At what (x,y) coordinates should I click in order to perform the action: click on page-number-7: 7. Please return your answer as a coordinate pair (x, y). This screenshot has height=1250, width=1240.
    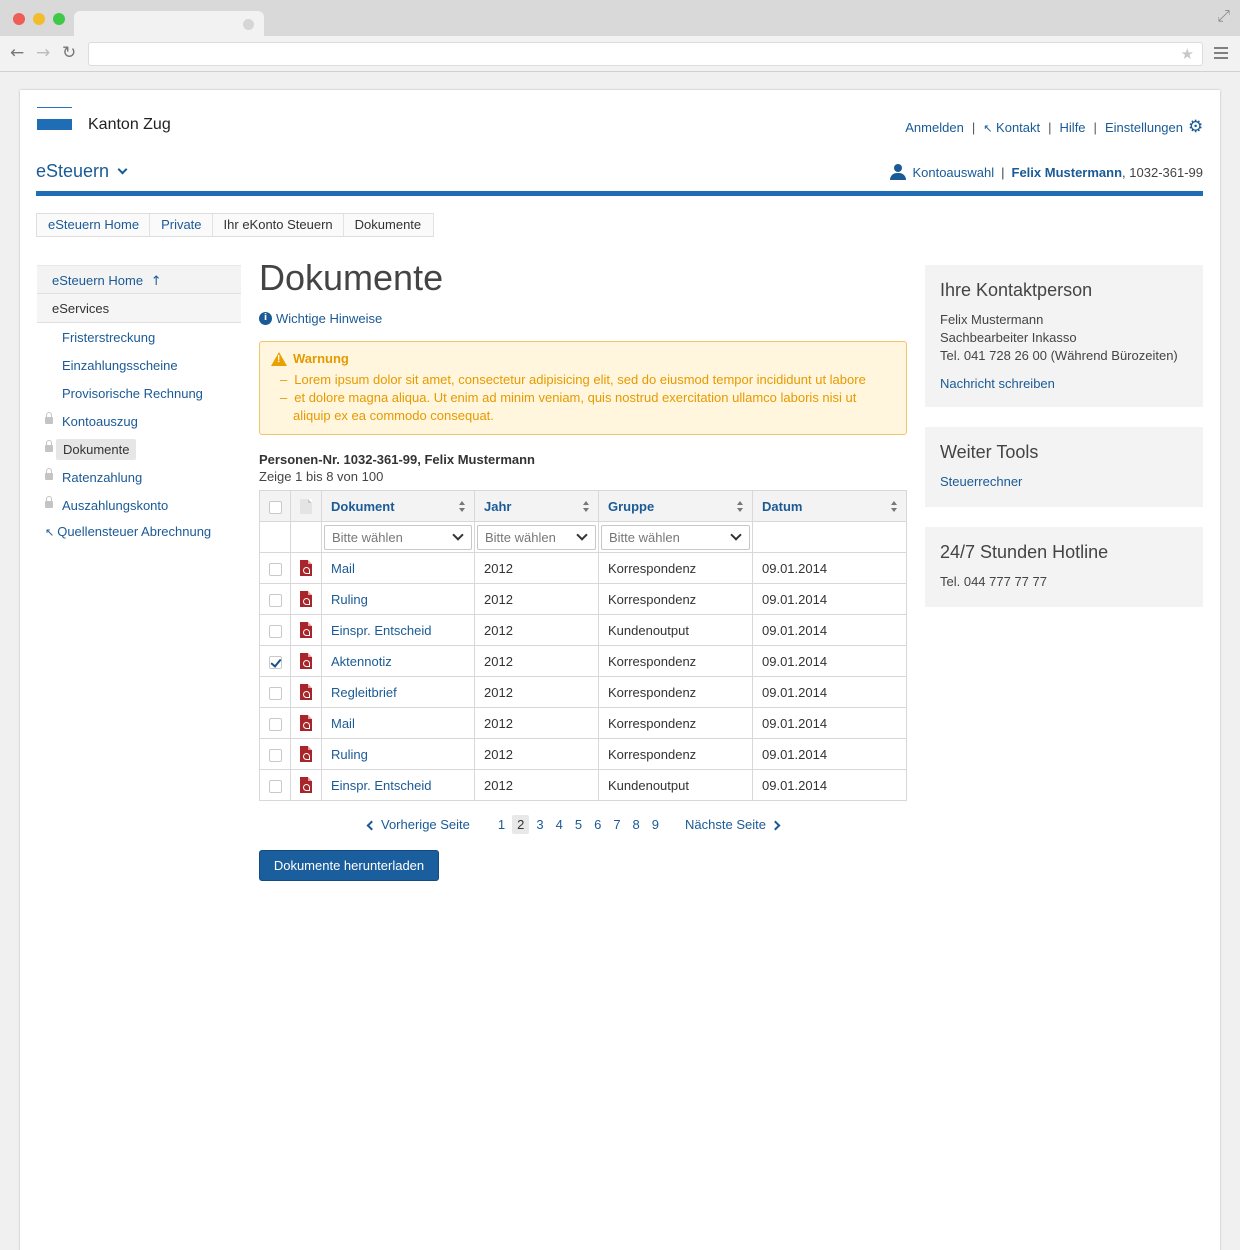
    Looking at the image, I should click on (616, 824).